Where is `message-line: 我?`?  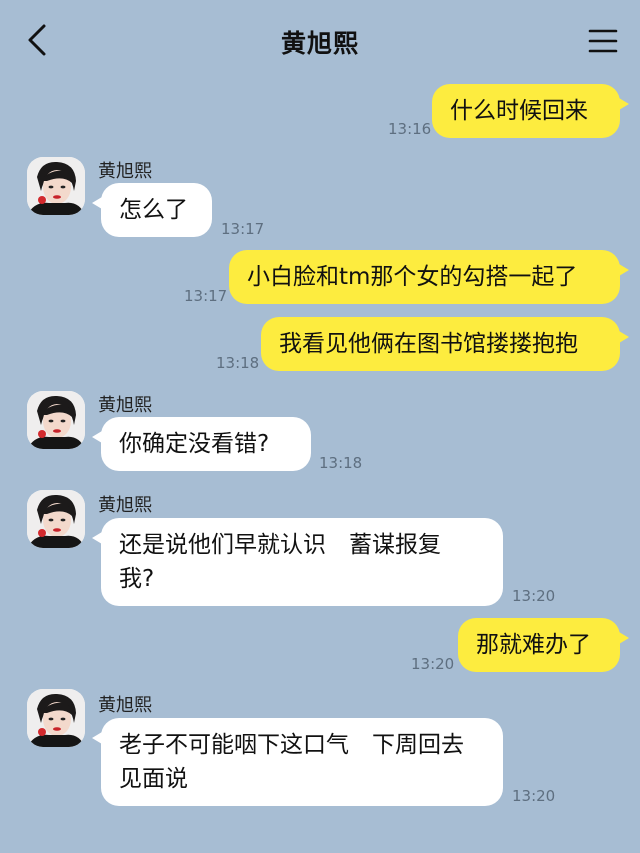
message-line: 我? is located at coordinates (137, 579).